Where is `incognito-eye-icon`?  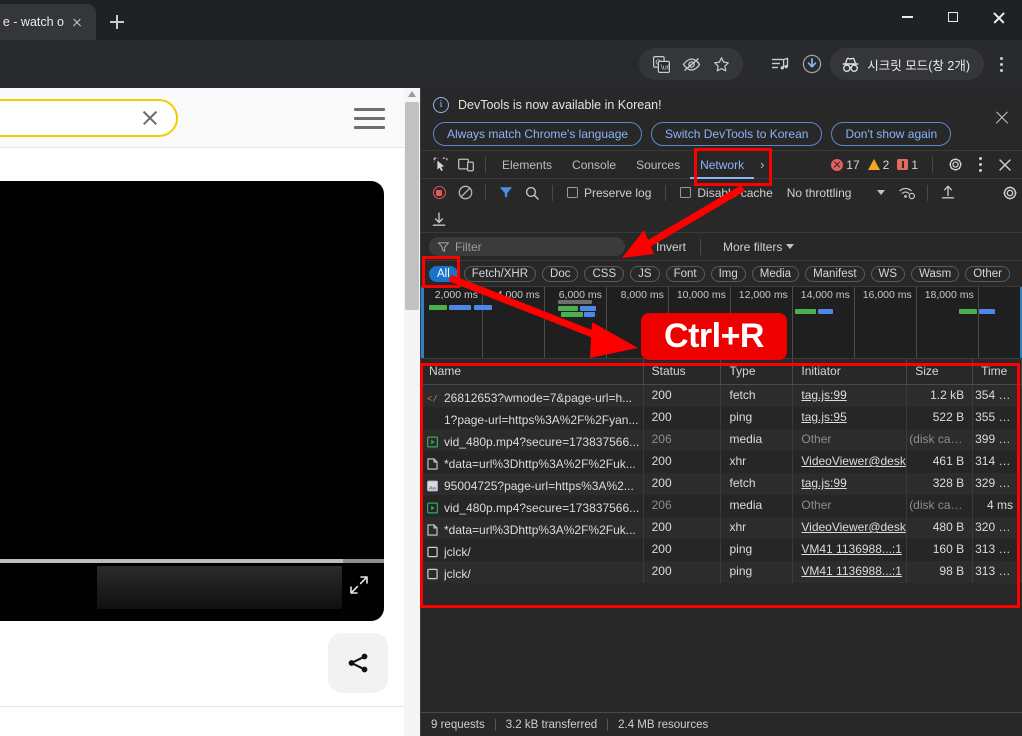 incognito-eye-icon is located at coordinates (691, 64).